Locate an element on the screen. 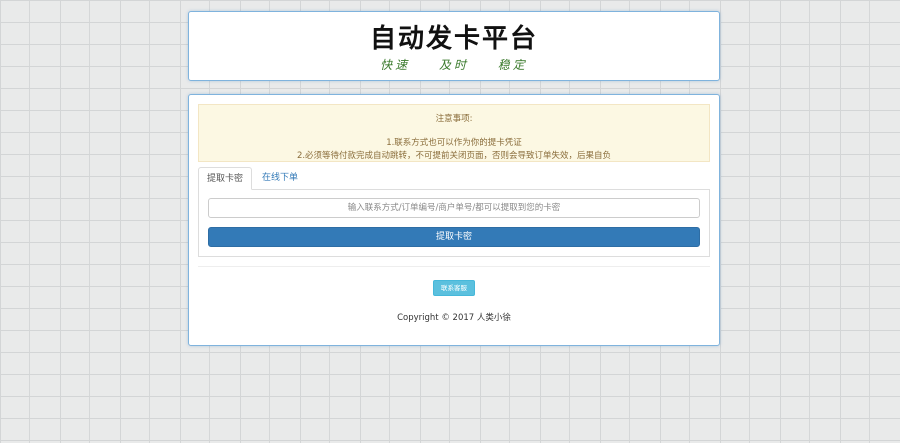 The height and width of the screenshot is (443, 900). extract-card-button: 提取卡密 is located at coordinates (454, 237).